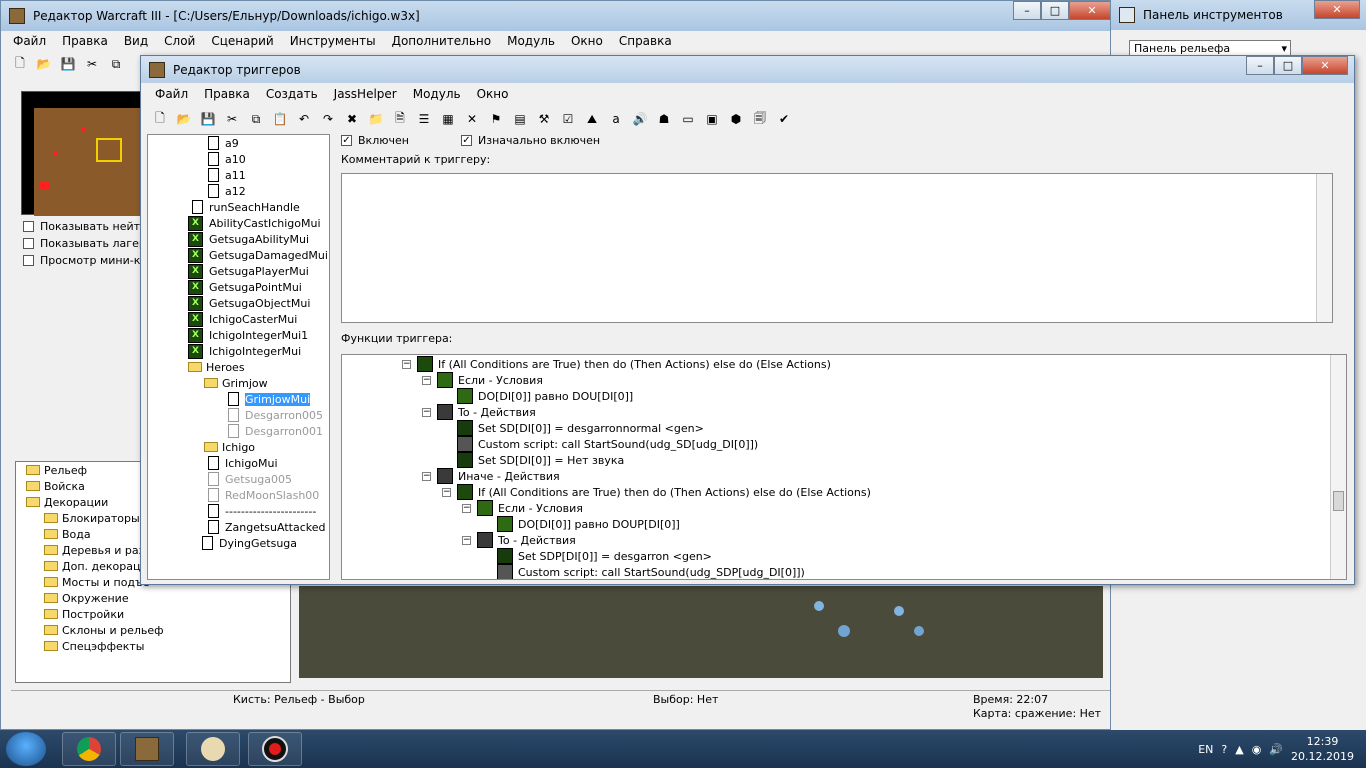  Describe the element at coordinates (229, 447) in the screenshot. I see `tree-item: Ichigo` at that location.